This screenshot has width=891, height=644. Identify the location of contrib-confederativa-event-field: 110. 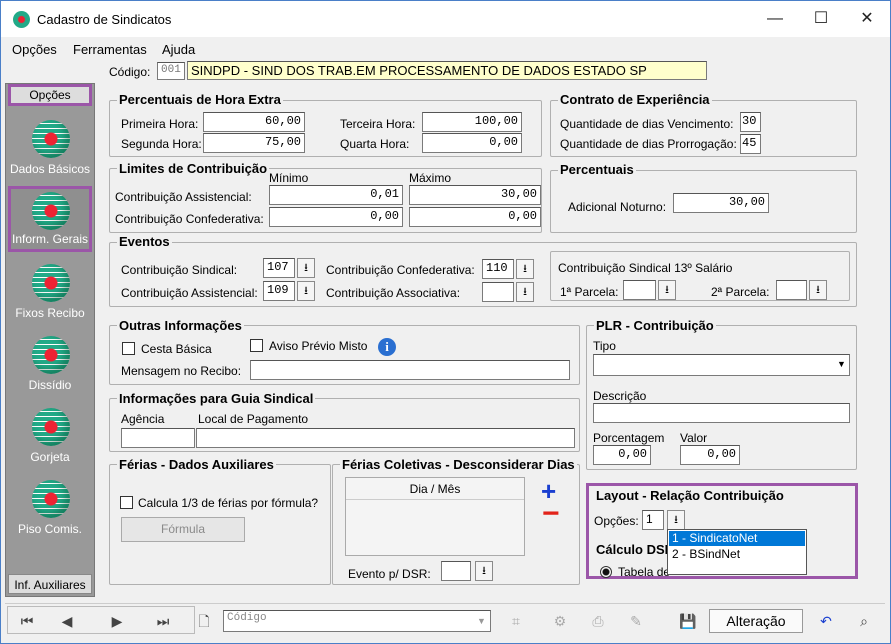
(498, 269).